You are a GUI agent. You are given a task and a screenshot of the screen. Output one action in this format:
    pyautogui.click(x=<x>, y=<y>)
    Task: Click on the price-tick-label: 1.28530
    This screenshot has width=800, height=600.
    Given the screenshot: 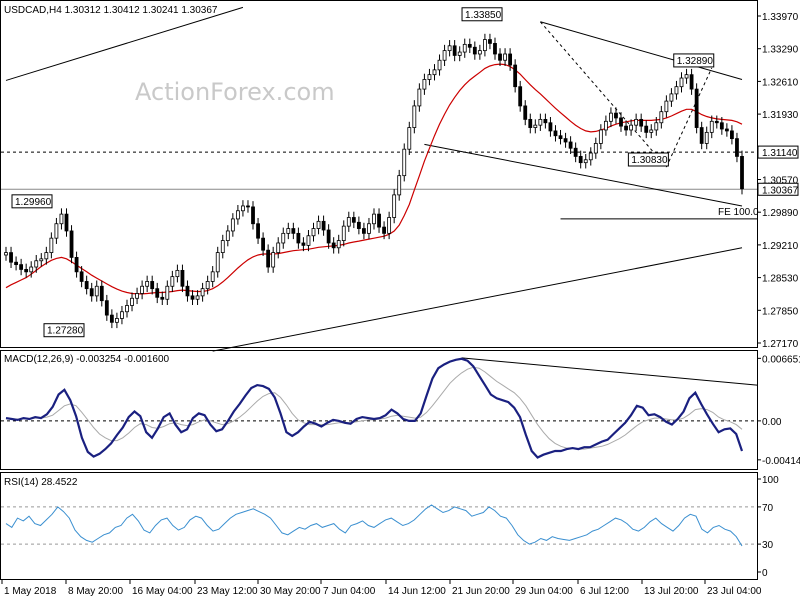 What is the action you would take?
    pyautogui.click(x=780, y=279)
    